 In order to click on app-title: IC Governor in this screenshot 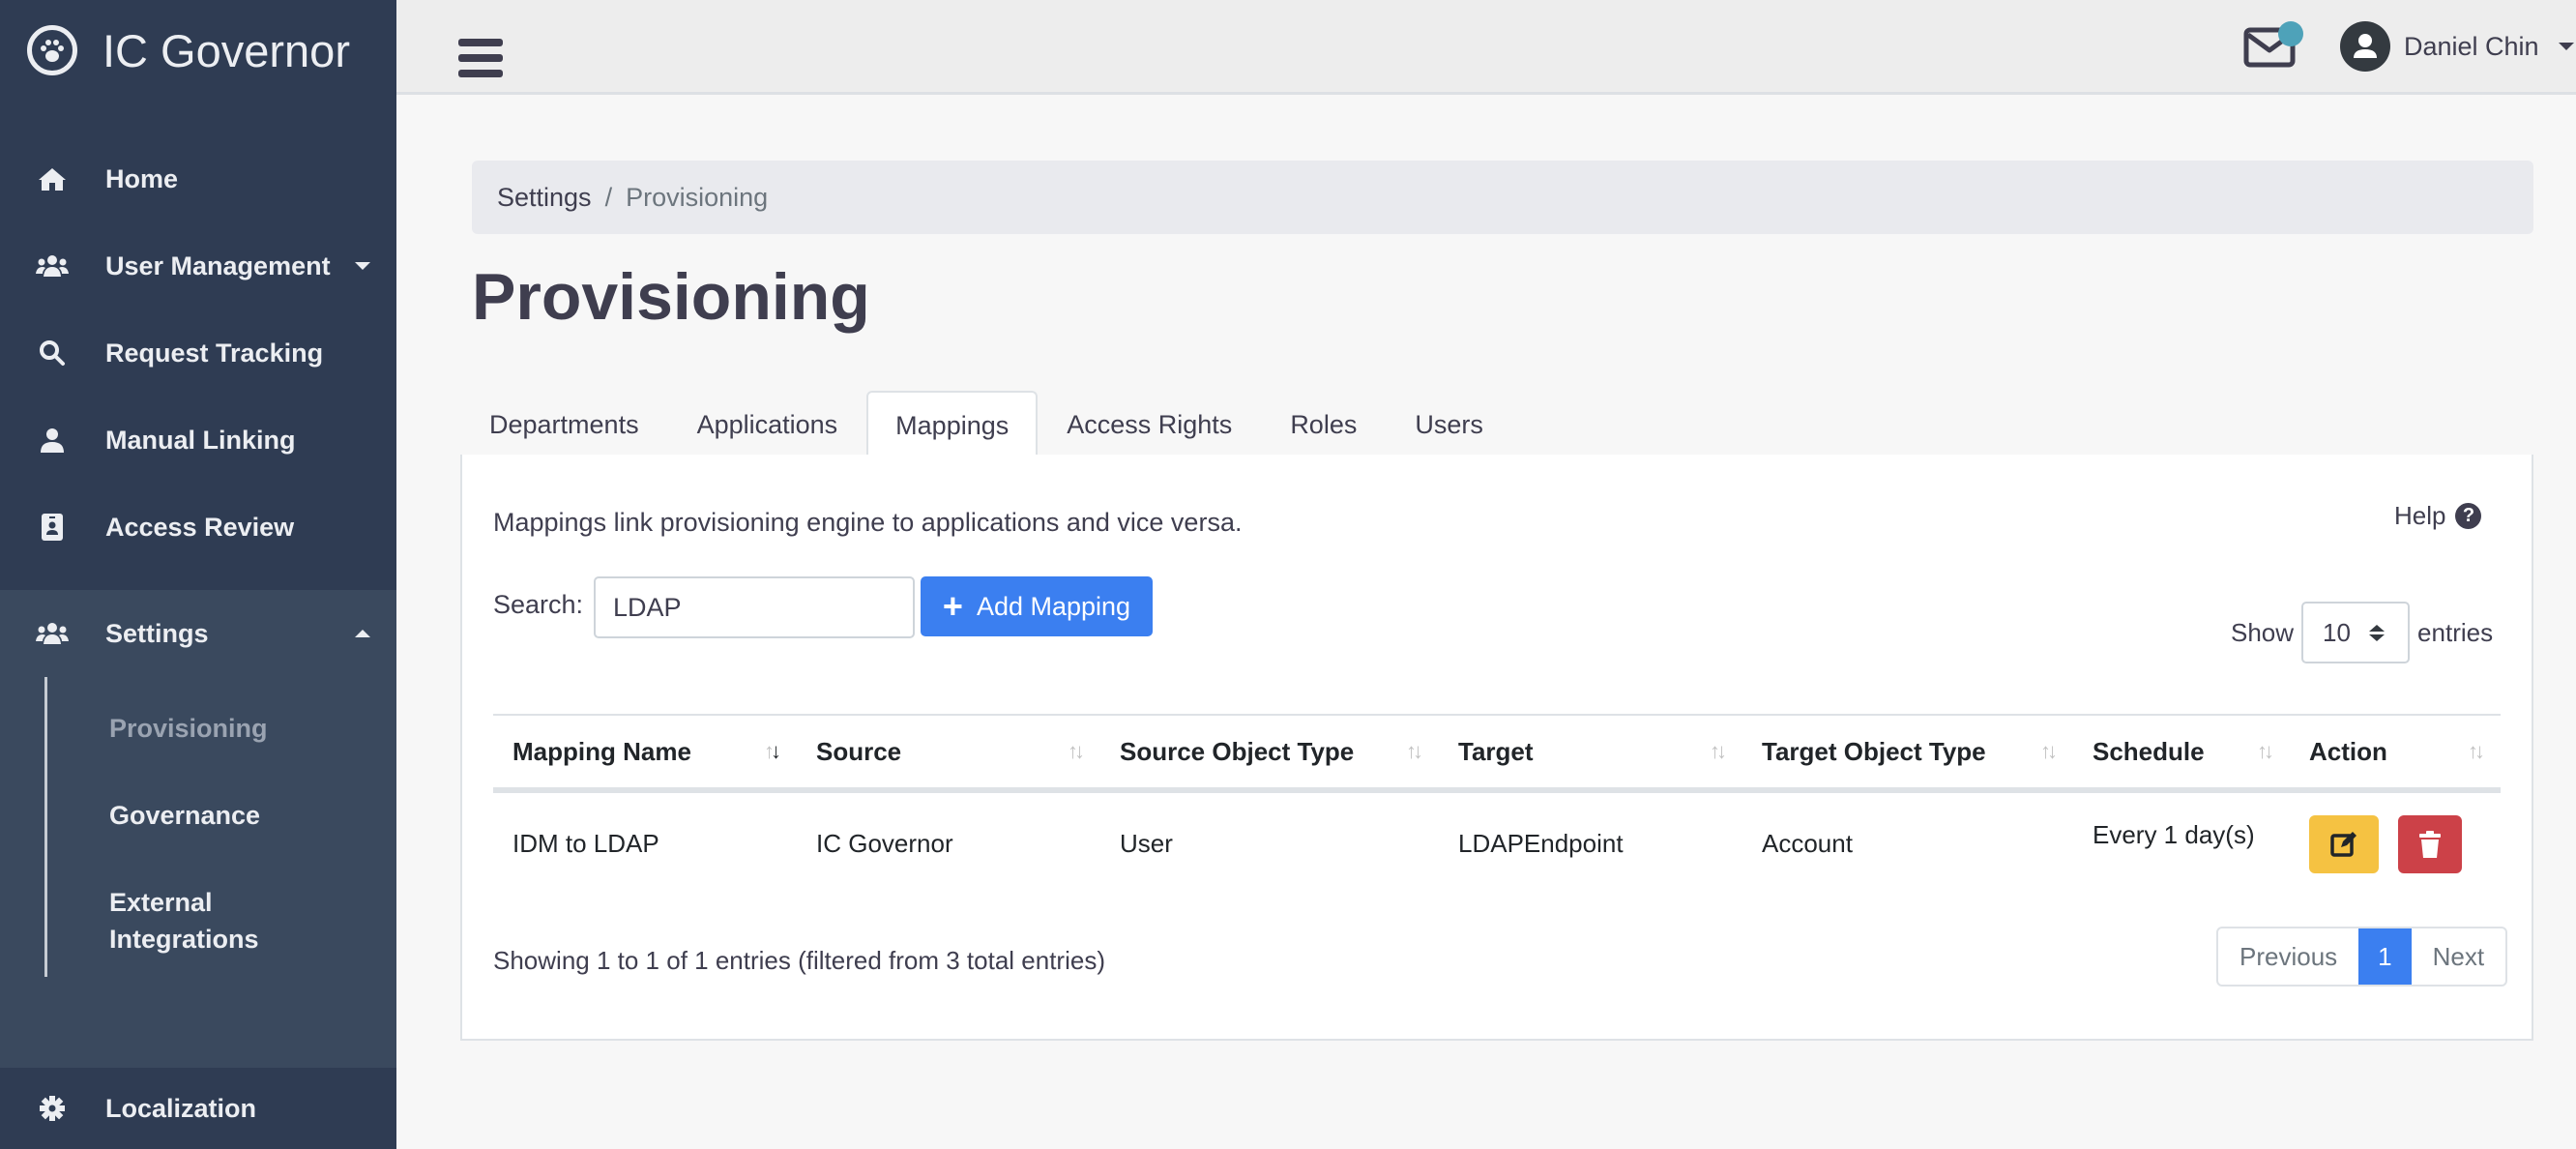, I will do `click(226, 50)`.